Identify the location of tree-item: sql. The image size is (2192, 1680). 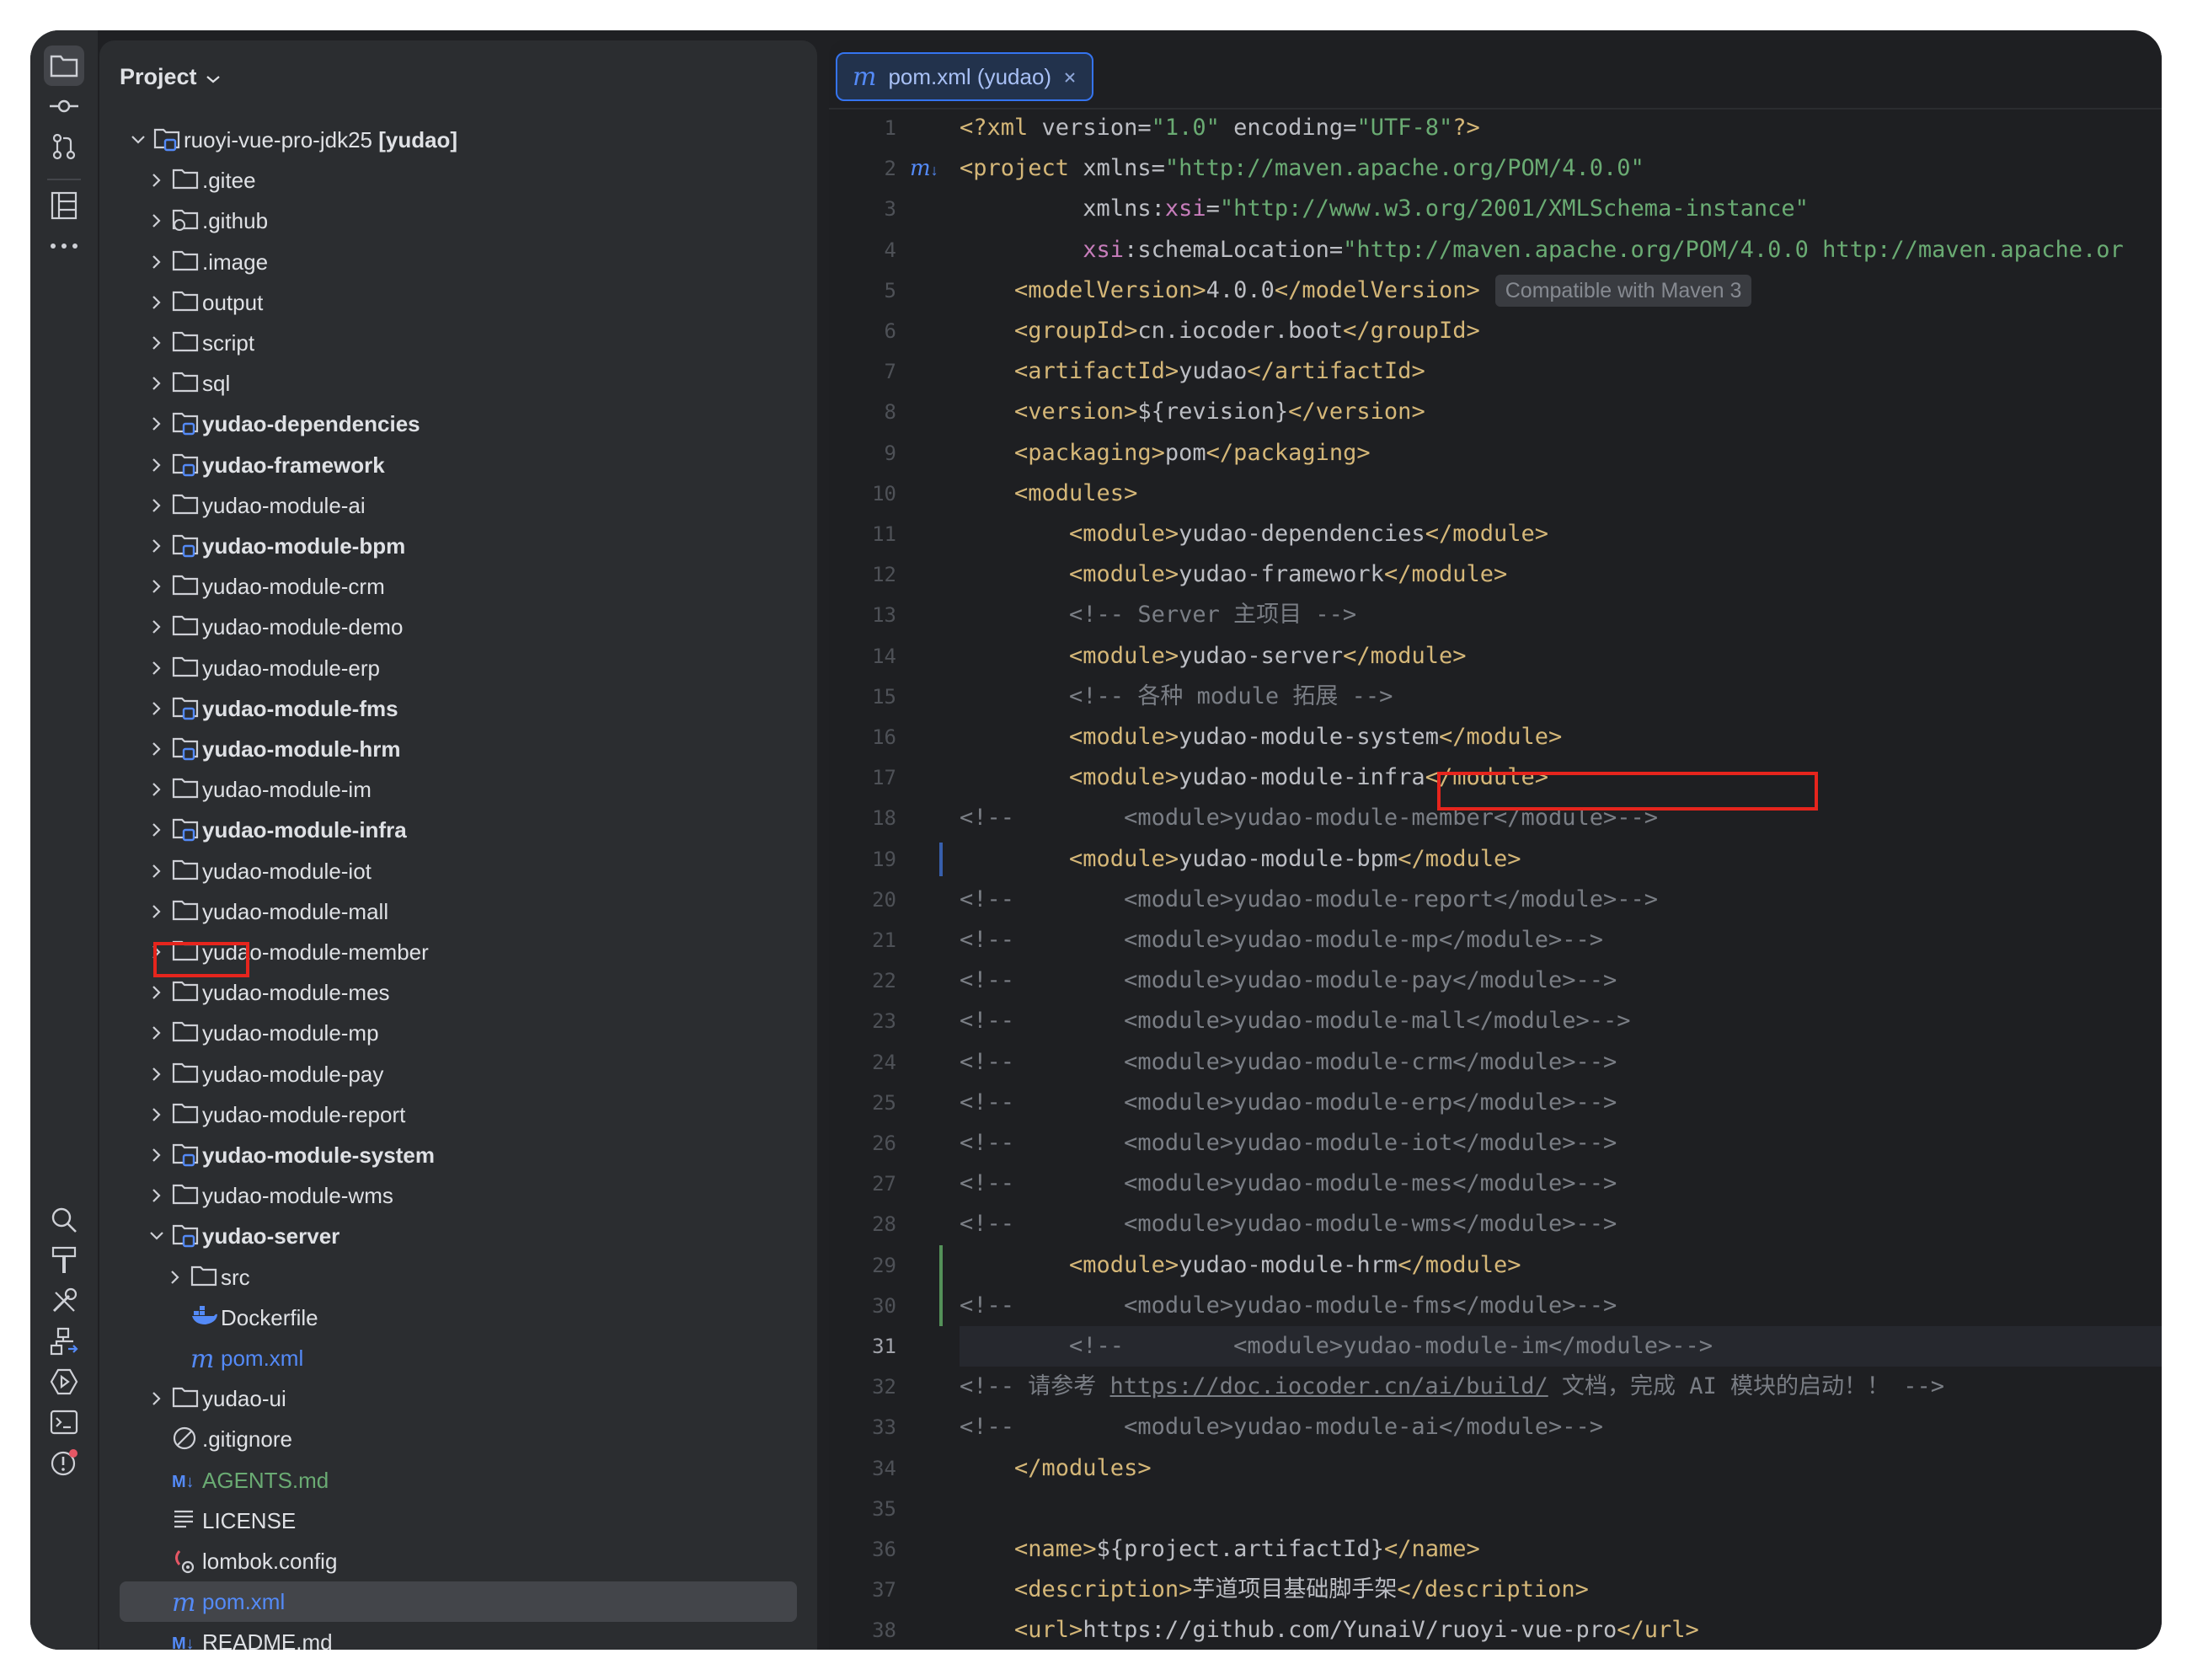
(458, 383).